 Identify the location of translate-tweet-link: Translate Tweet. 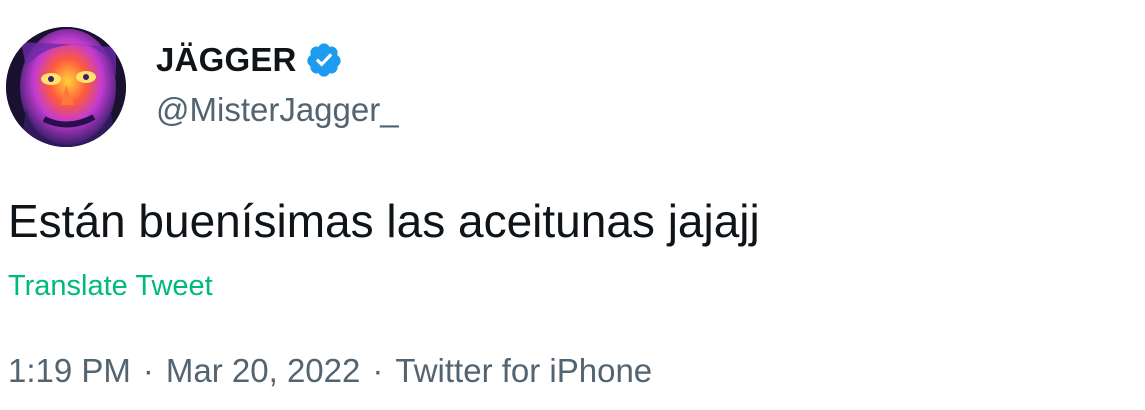
(110, 286).